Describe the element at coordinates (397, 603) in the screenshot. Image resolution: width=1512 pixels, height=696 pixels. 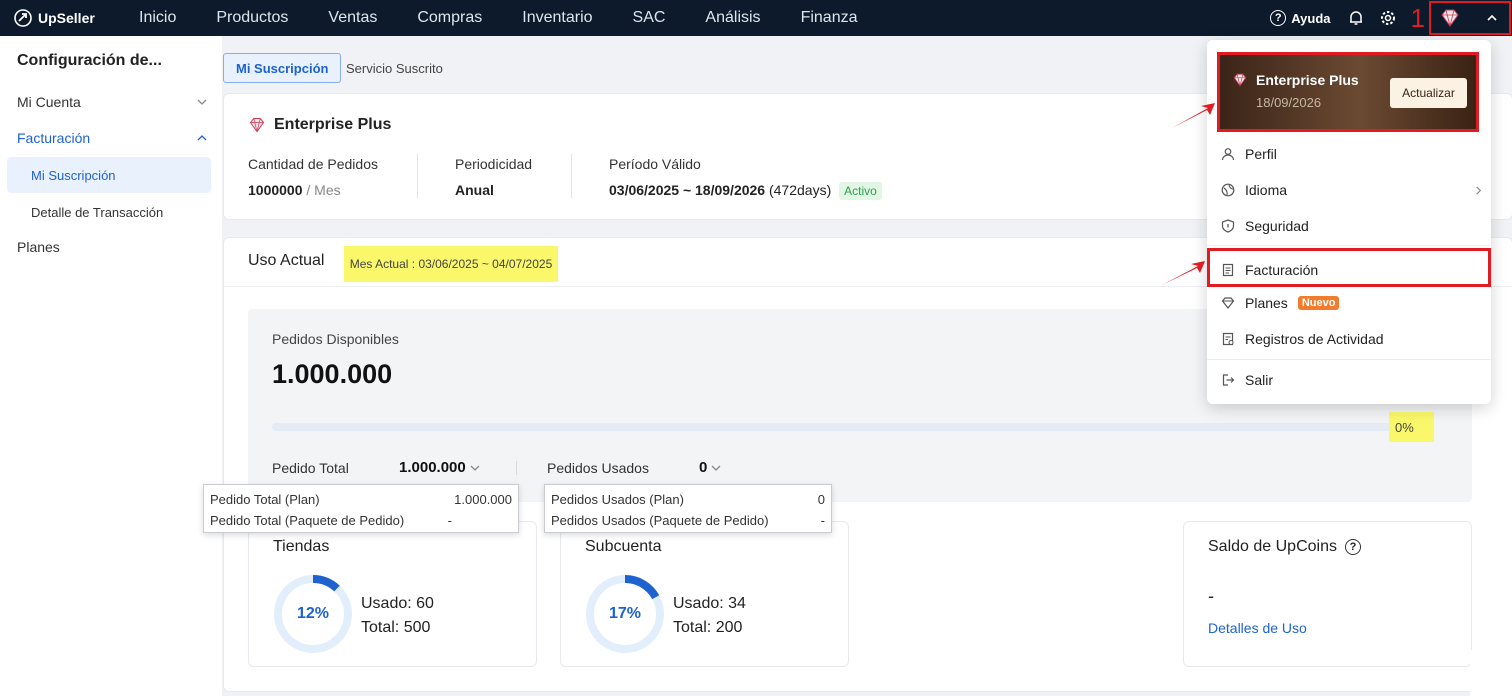
I see `stores-used: Usado: 60` at that location.